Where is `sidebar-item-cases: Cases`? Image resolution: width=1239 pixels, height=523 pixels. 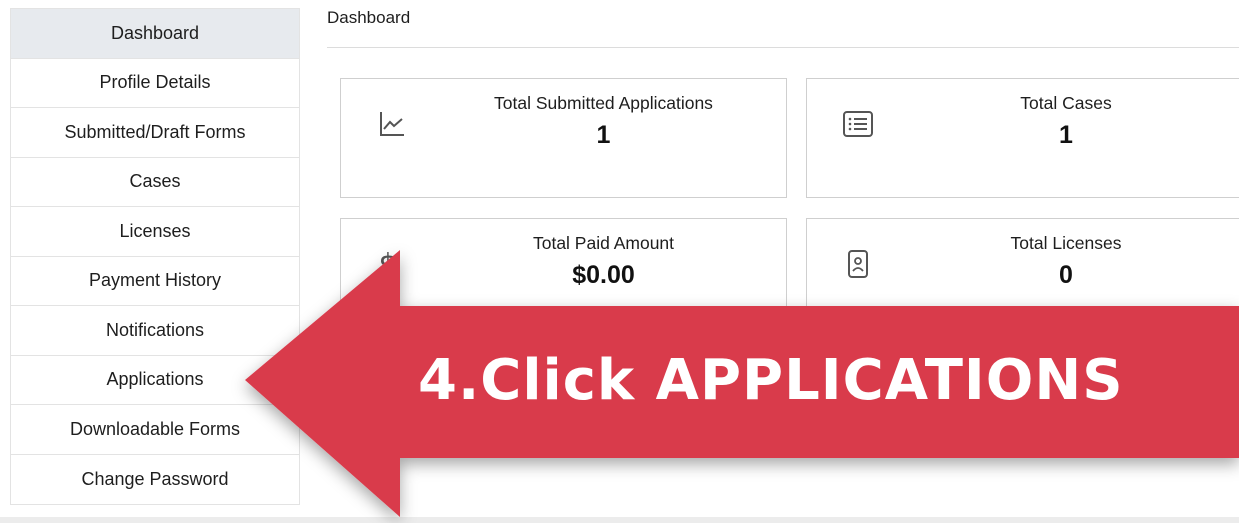 sidebar-item-cases: Cases is located at coordinates (155, 182).